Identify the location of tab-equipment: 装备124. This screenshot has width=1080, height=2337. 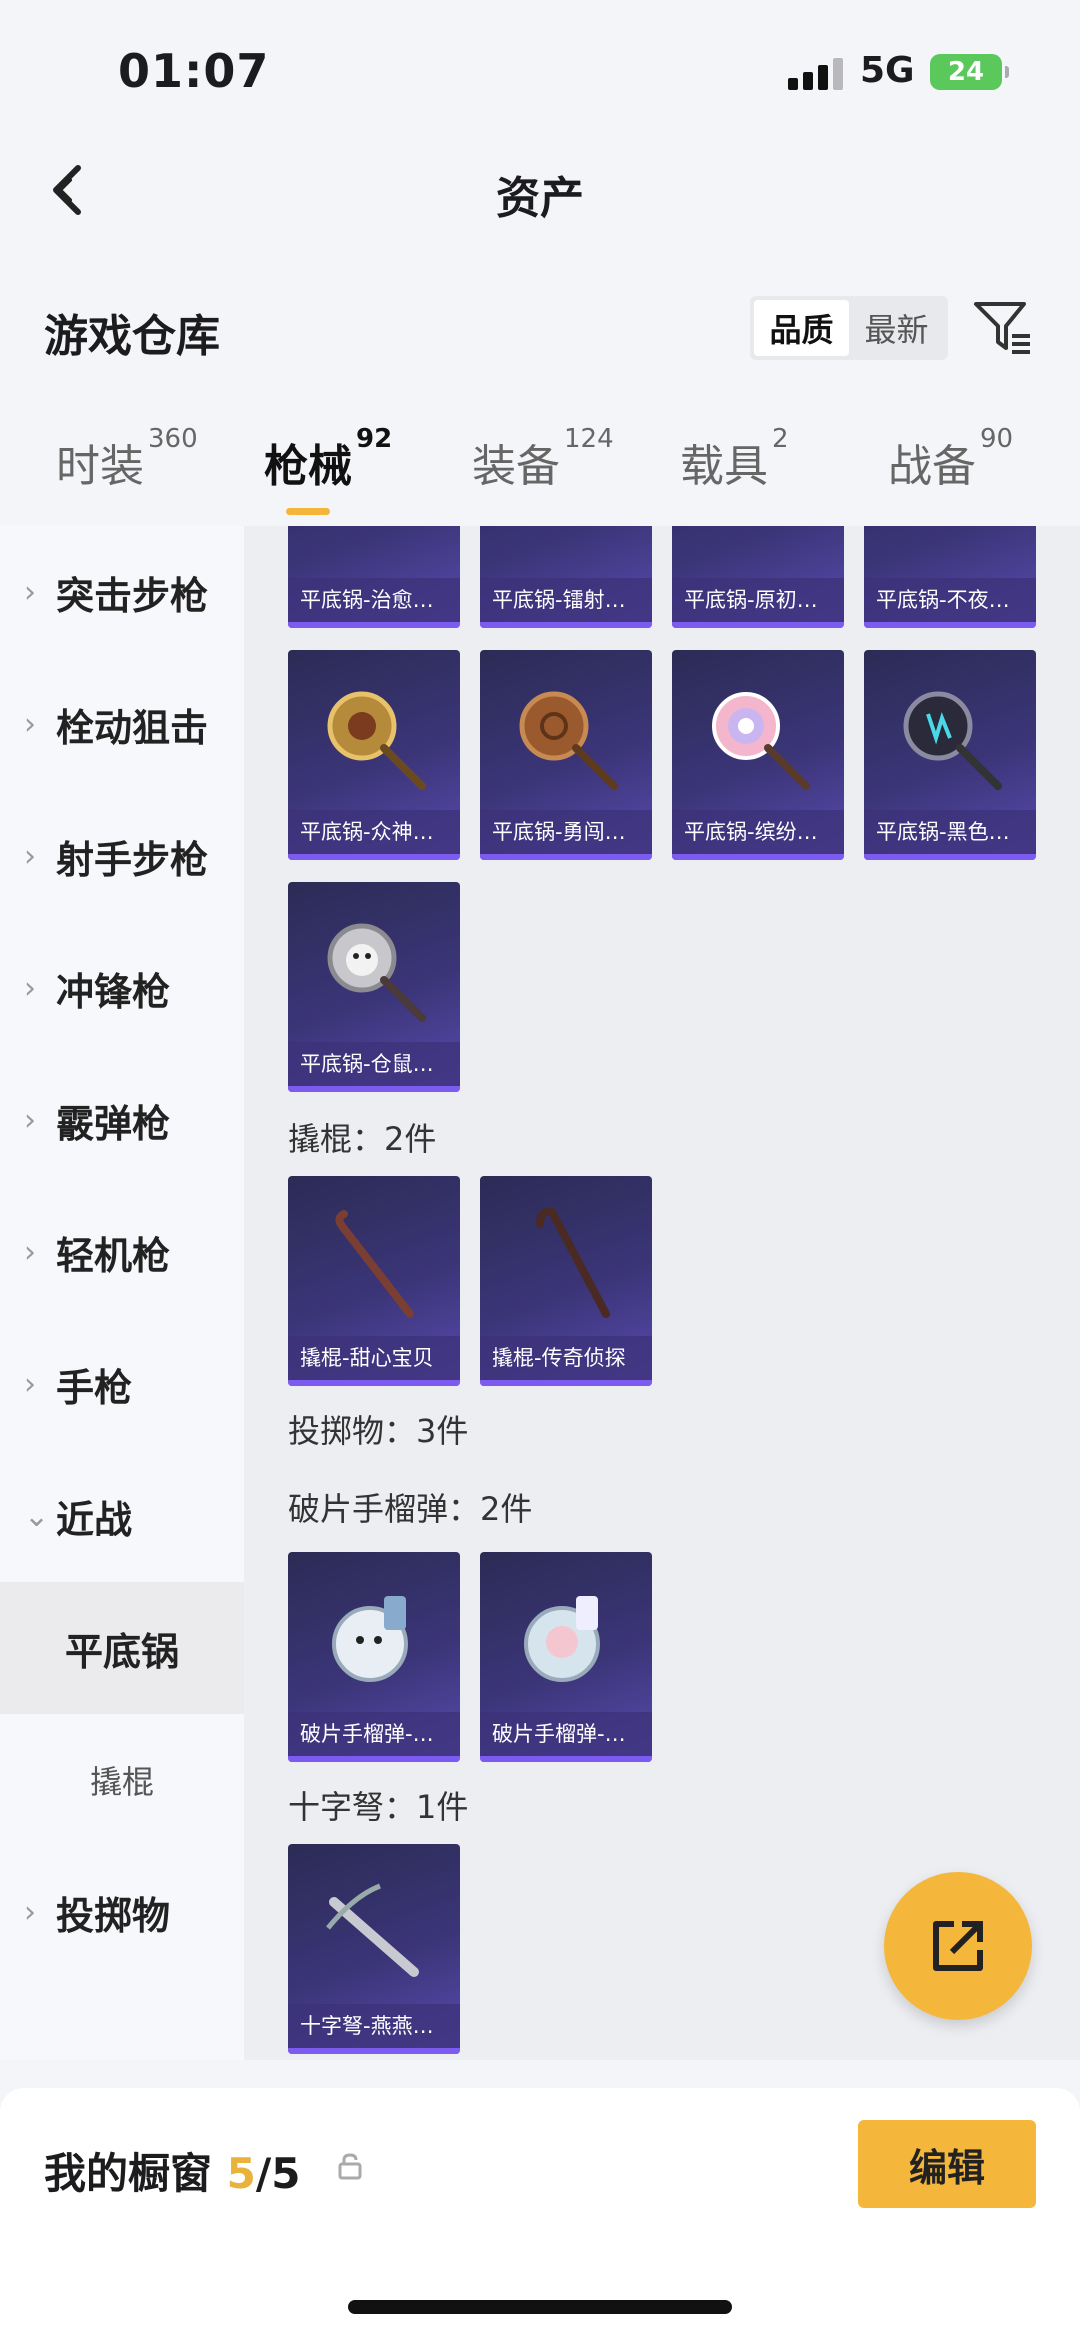
(543, 459).